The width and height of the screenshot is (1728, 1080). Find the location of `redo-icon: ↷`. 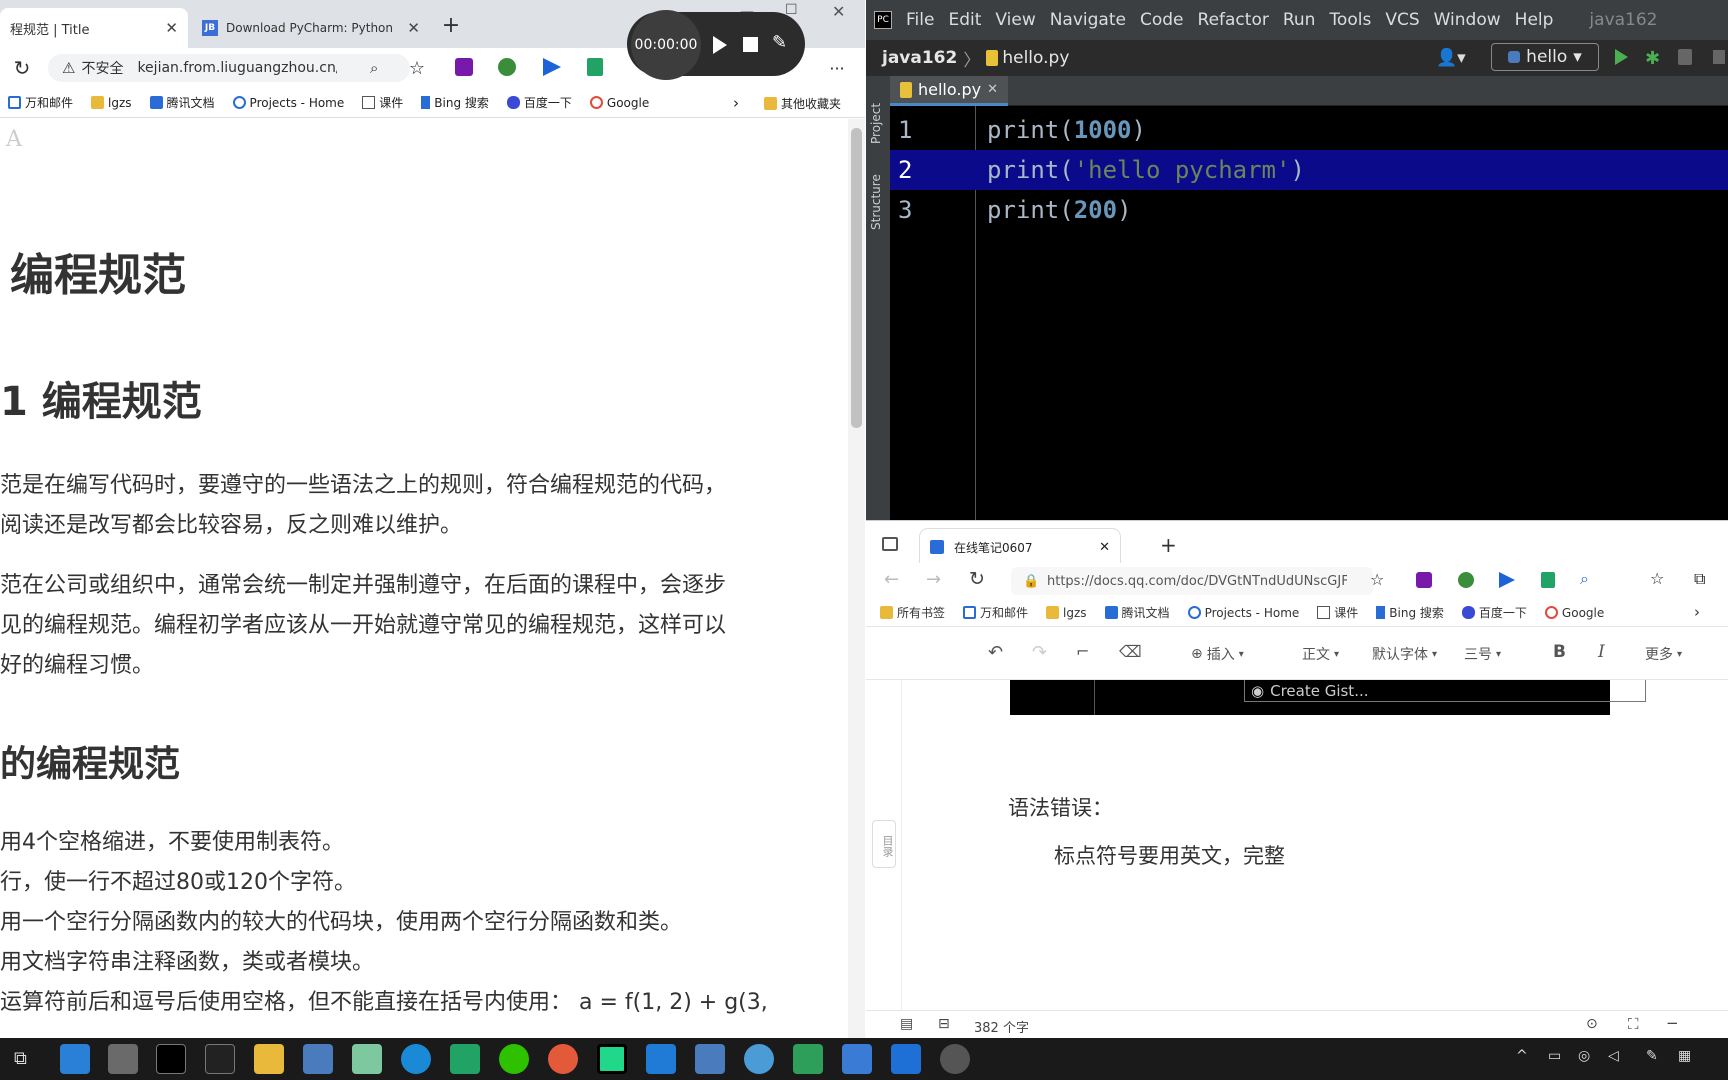

redo-icon: ↷ is located at coordinates (1039, 652).